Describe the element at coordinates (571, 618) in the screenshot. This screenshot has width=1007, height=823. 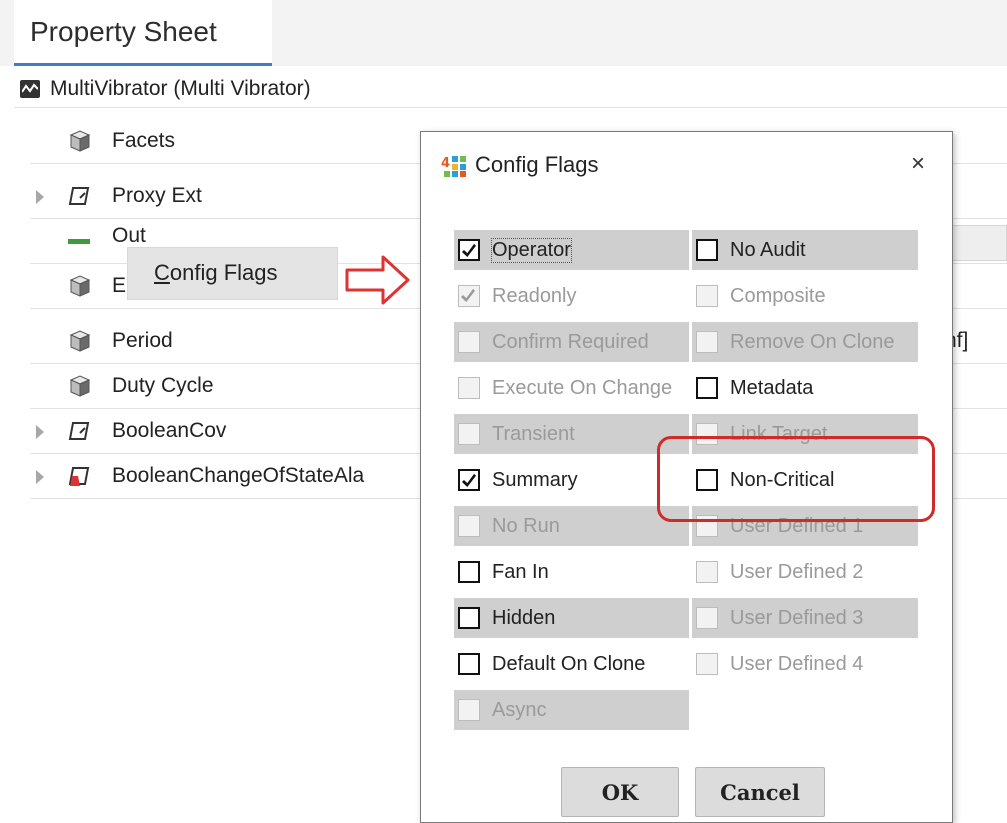
I see `flag-hidden: Hidden` at that location.